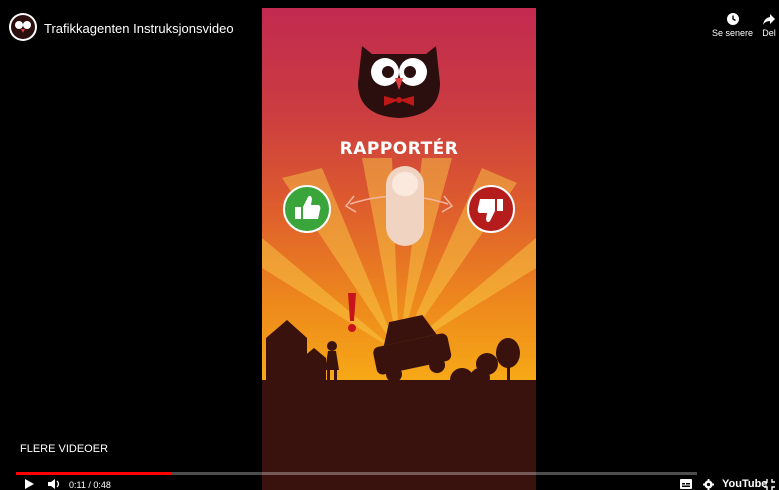 Image resolution: width=779 pixels, height=490 pixels. Describe the element at coordinates (732, 19) in the screenshot. I see `clock-icon` at that location.